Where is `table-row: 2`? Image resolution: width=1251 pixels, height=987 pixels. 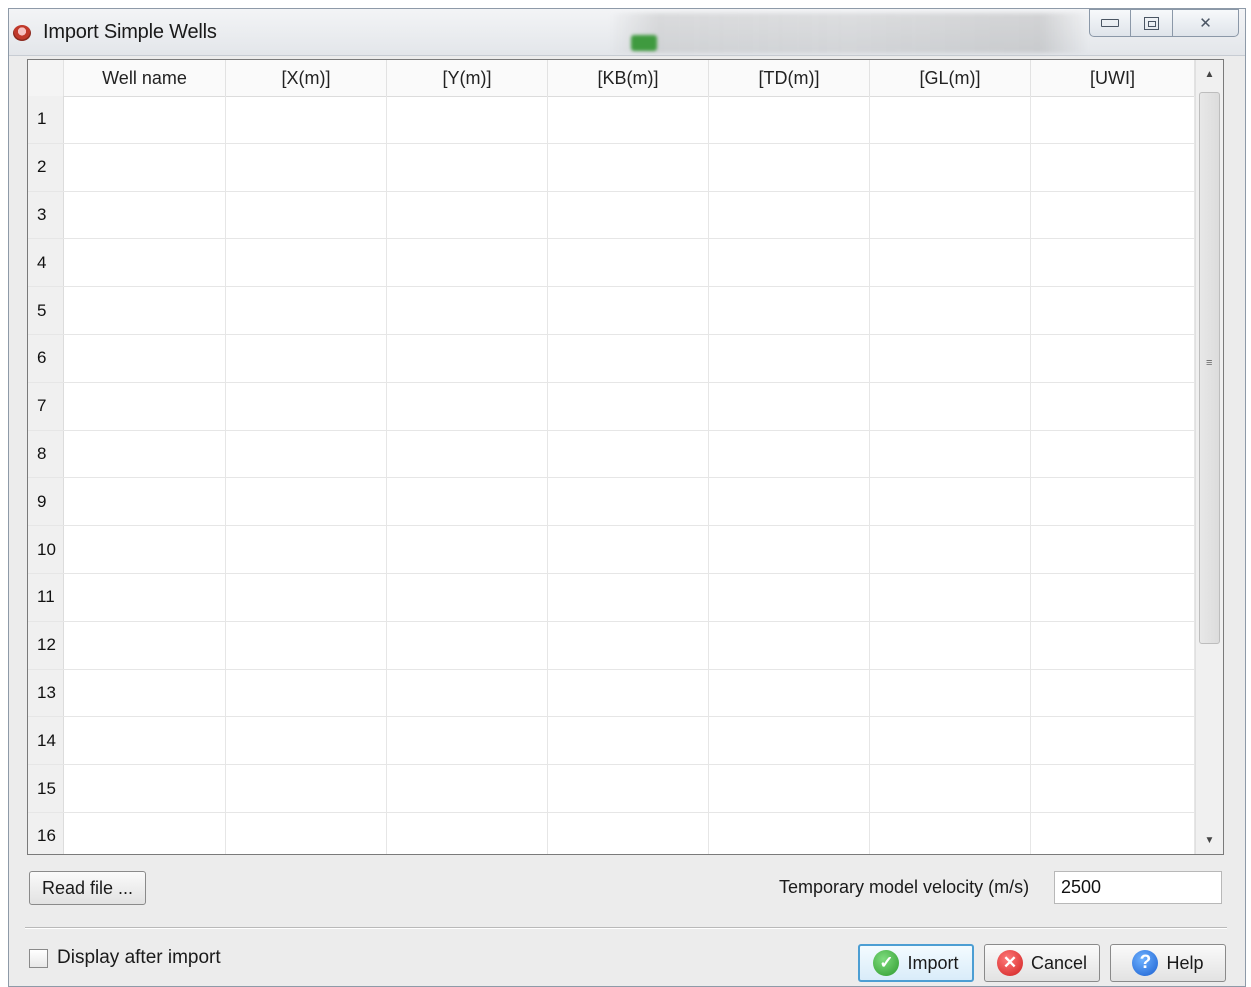 table-row: 2 is located at coordinates (611, 167).